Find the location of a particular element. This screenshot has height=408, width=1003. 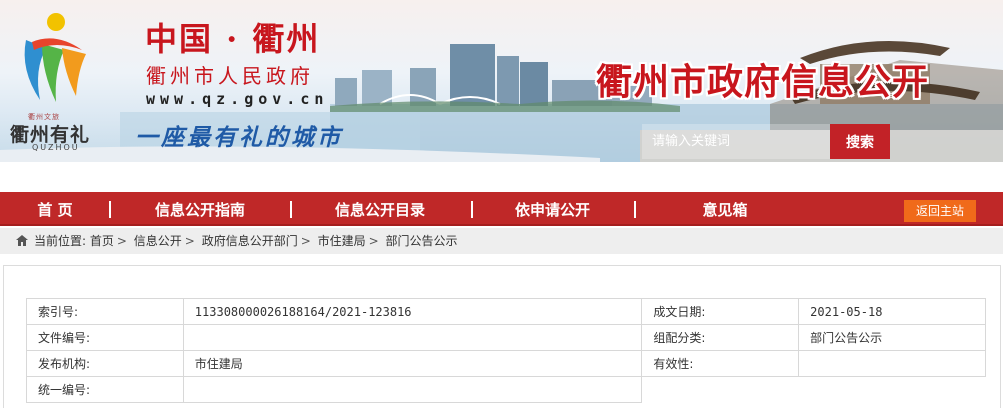

quzhou-logo-icon is located at coordinates (55, 57).